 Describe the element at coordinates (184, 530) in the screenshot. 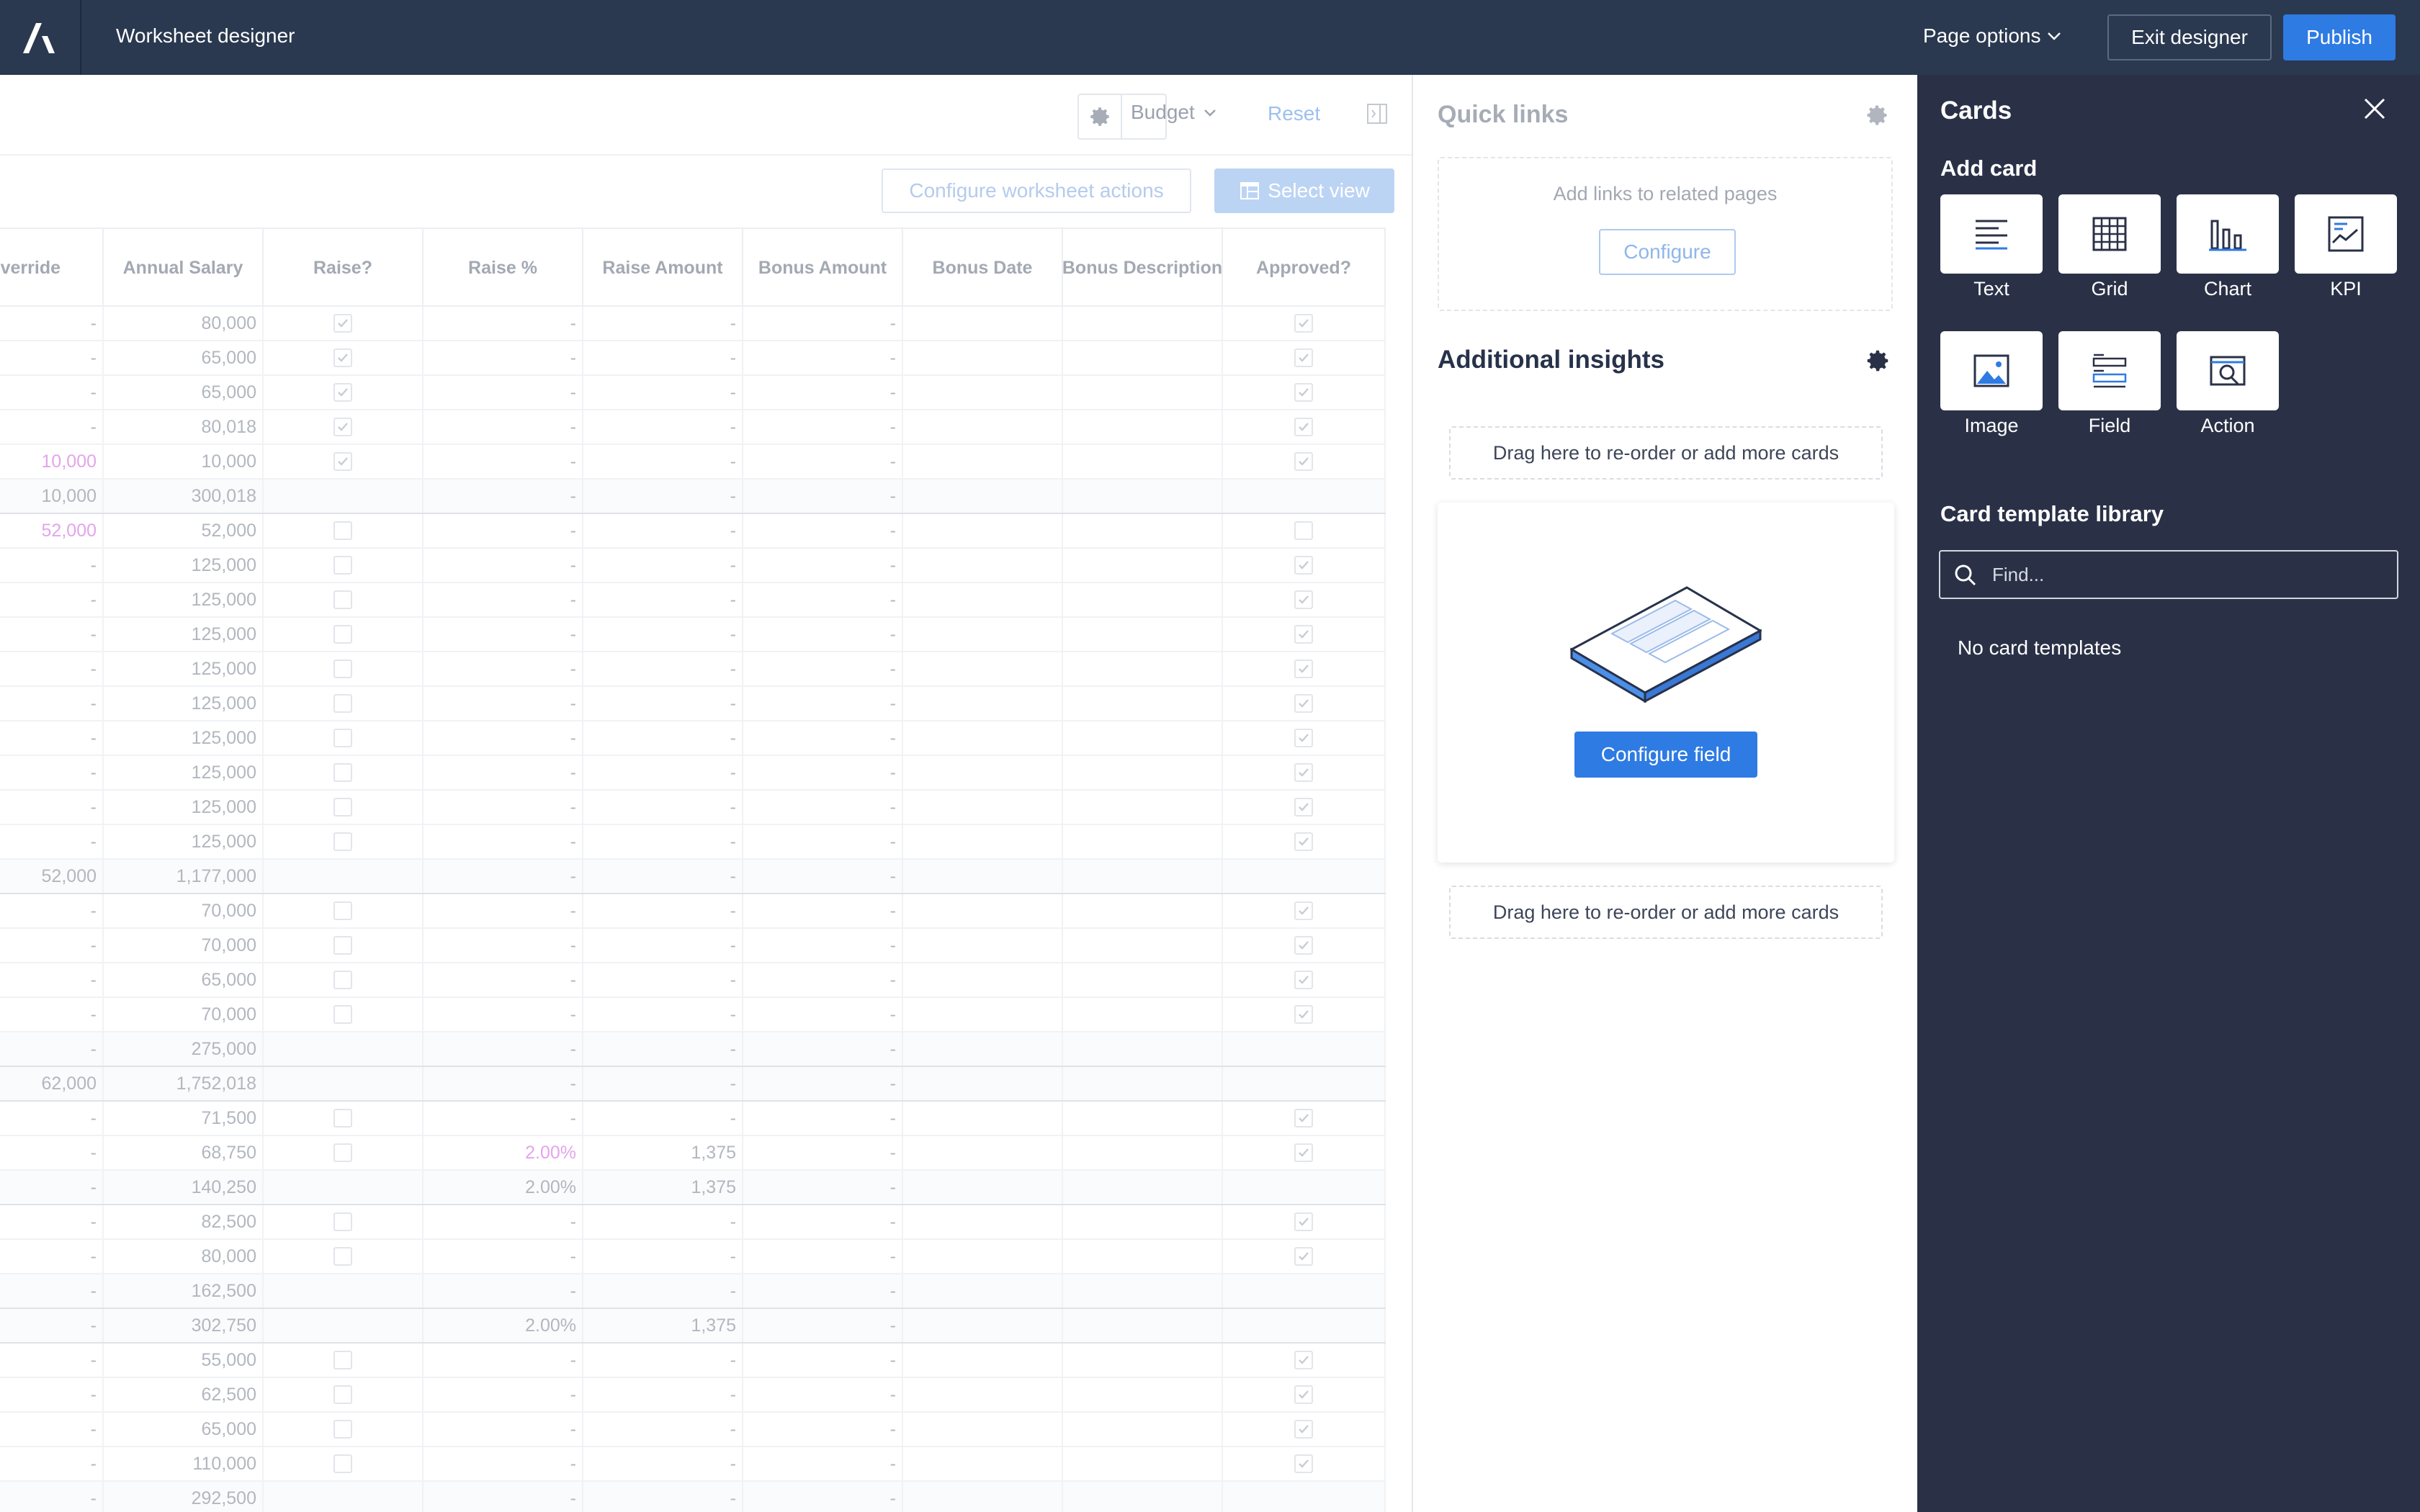

I see `annual-salary-cell: 52,000` at that location.